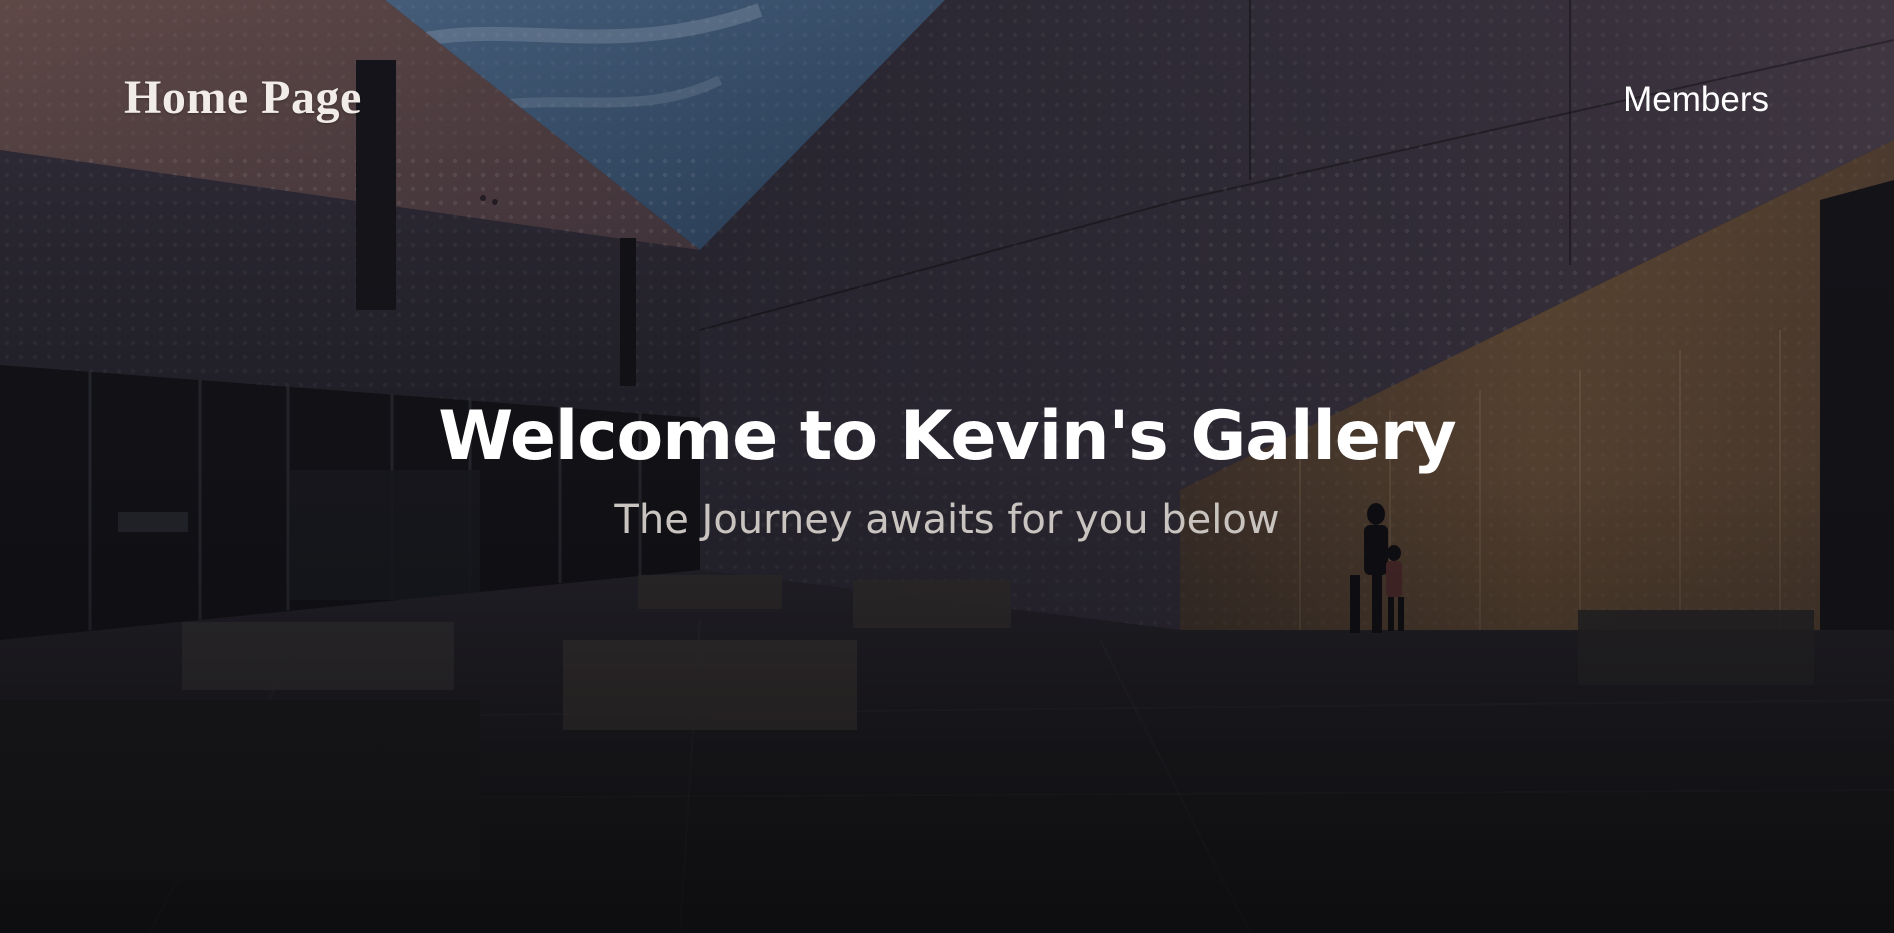 This screenshot has width=1894, height=933. Describe the element at coordinates (1696, 100) in the screenshot. I see `members-link: Members` at that location.